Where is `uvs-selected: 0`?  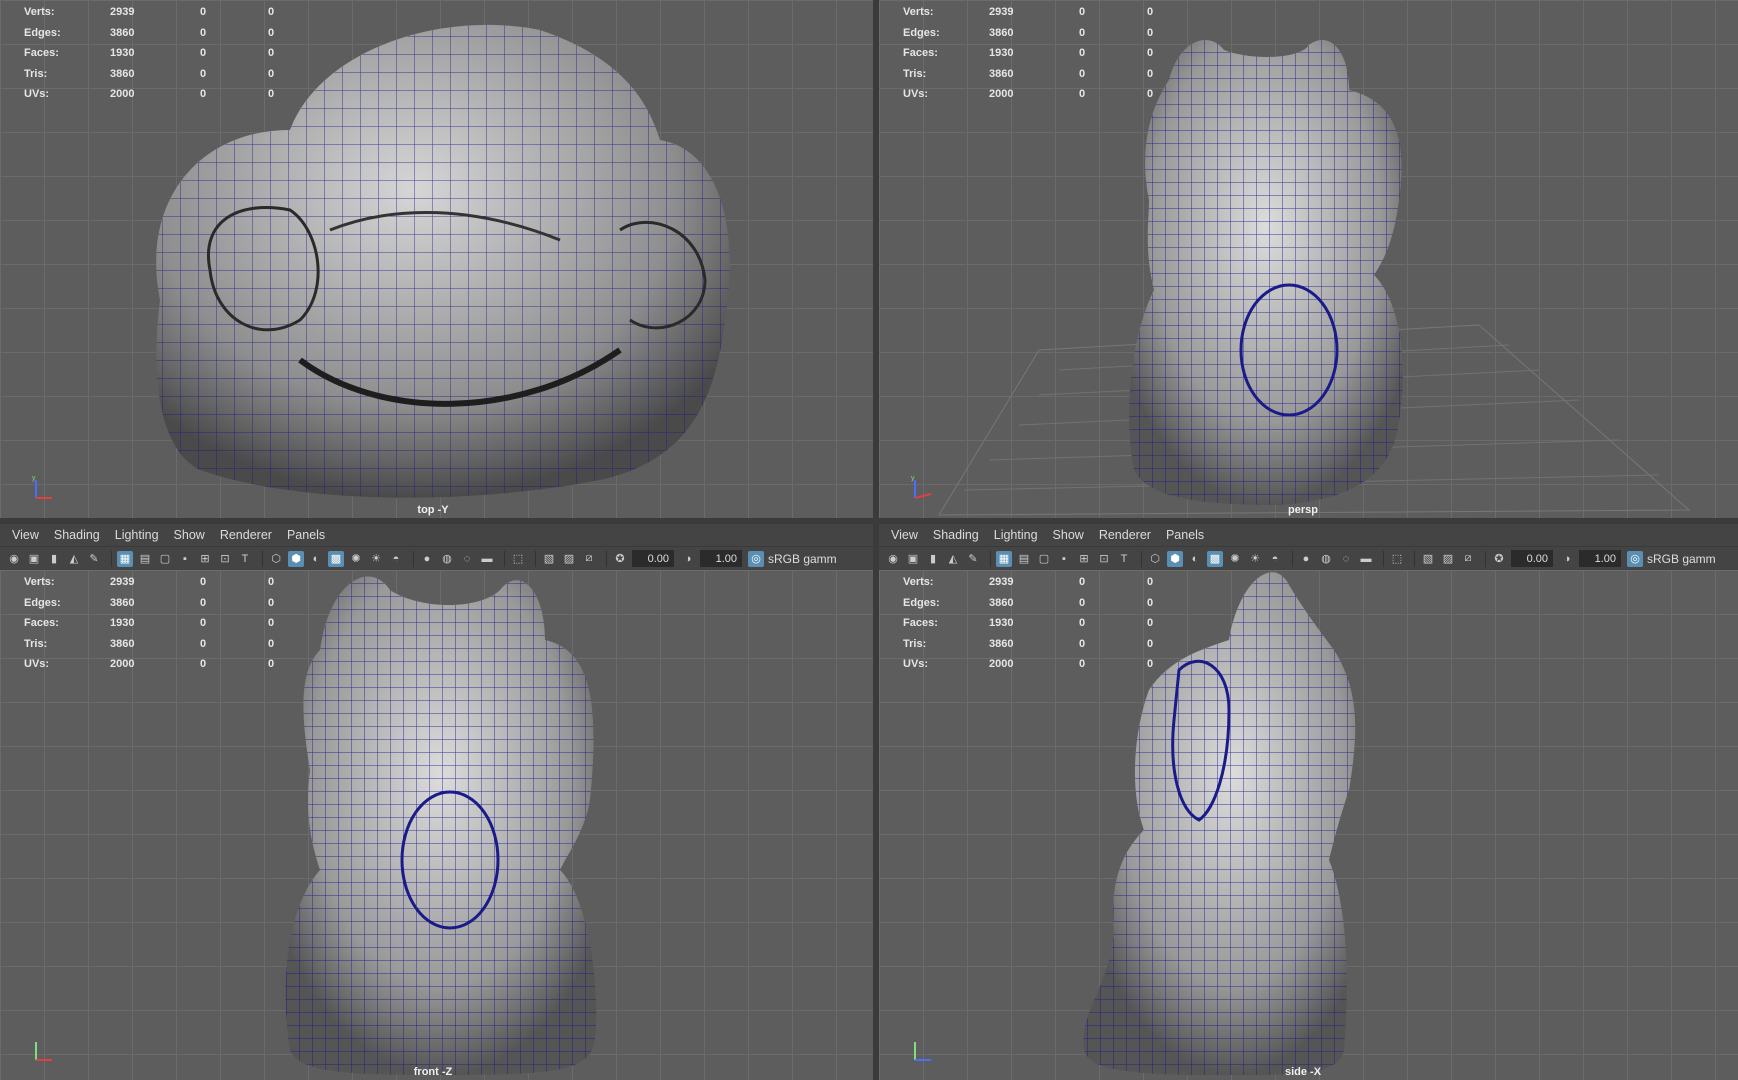
uvs-selected: 0 is located at coordinates (203, 94).